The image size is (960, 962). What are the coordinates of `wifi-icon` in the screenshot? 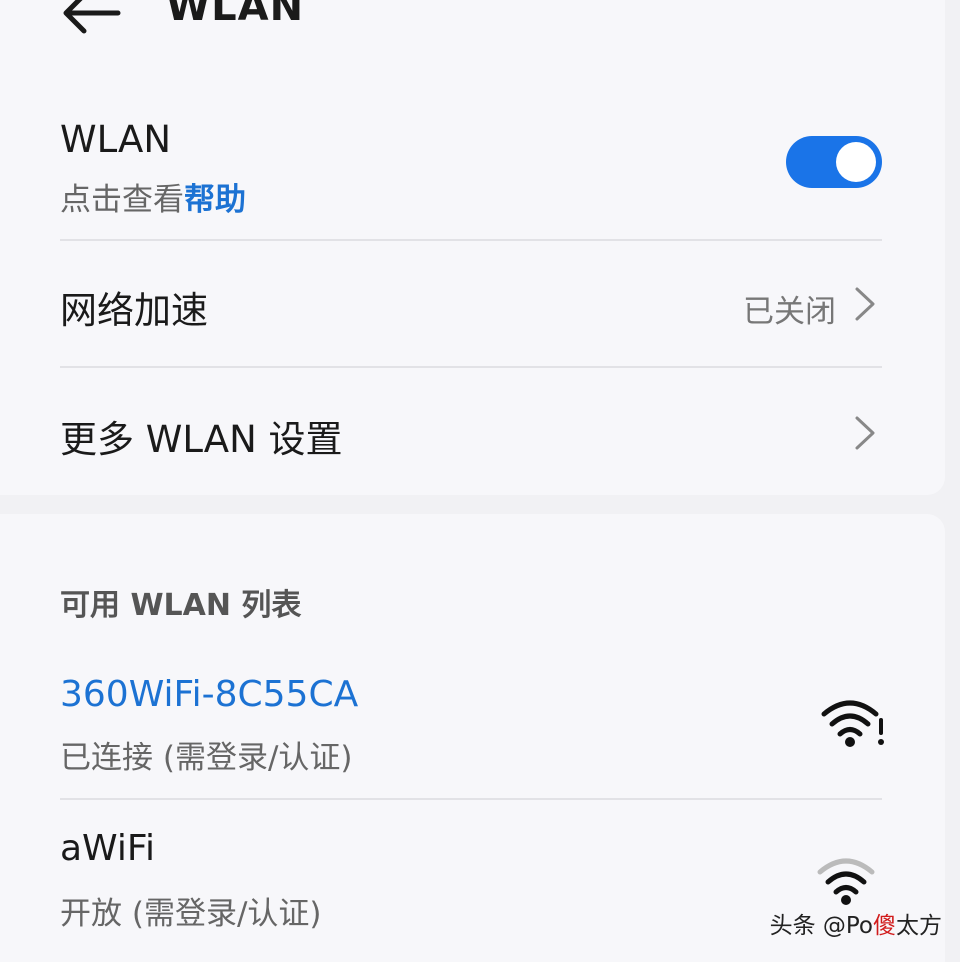 It's located at (846, 881).